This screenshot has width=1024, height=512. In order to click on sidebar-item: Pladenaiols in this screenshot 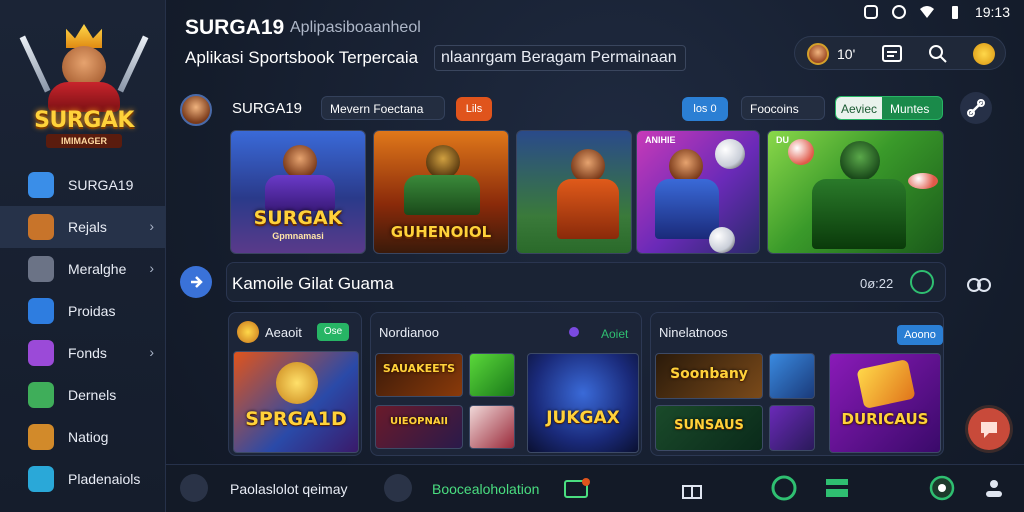, I will do `click(83, 479)`.